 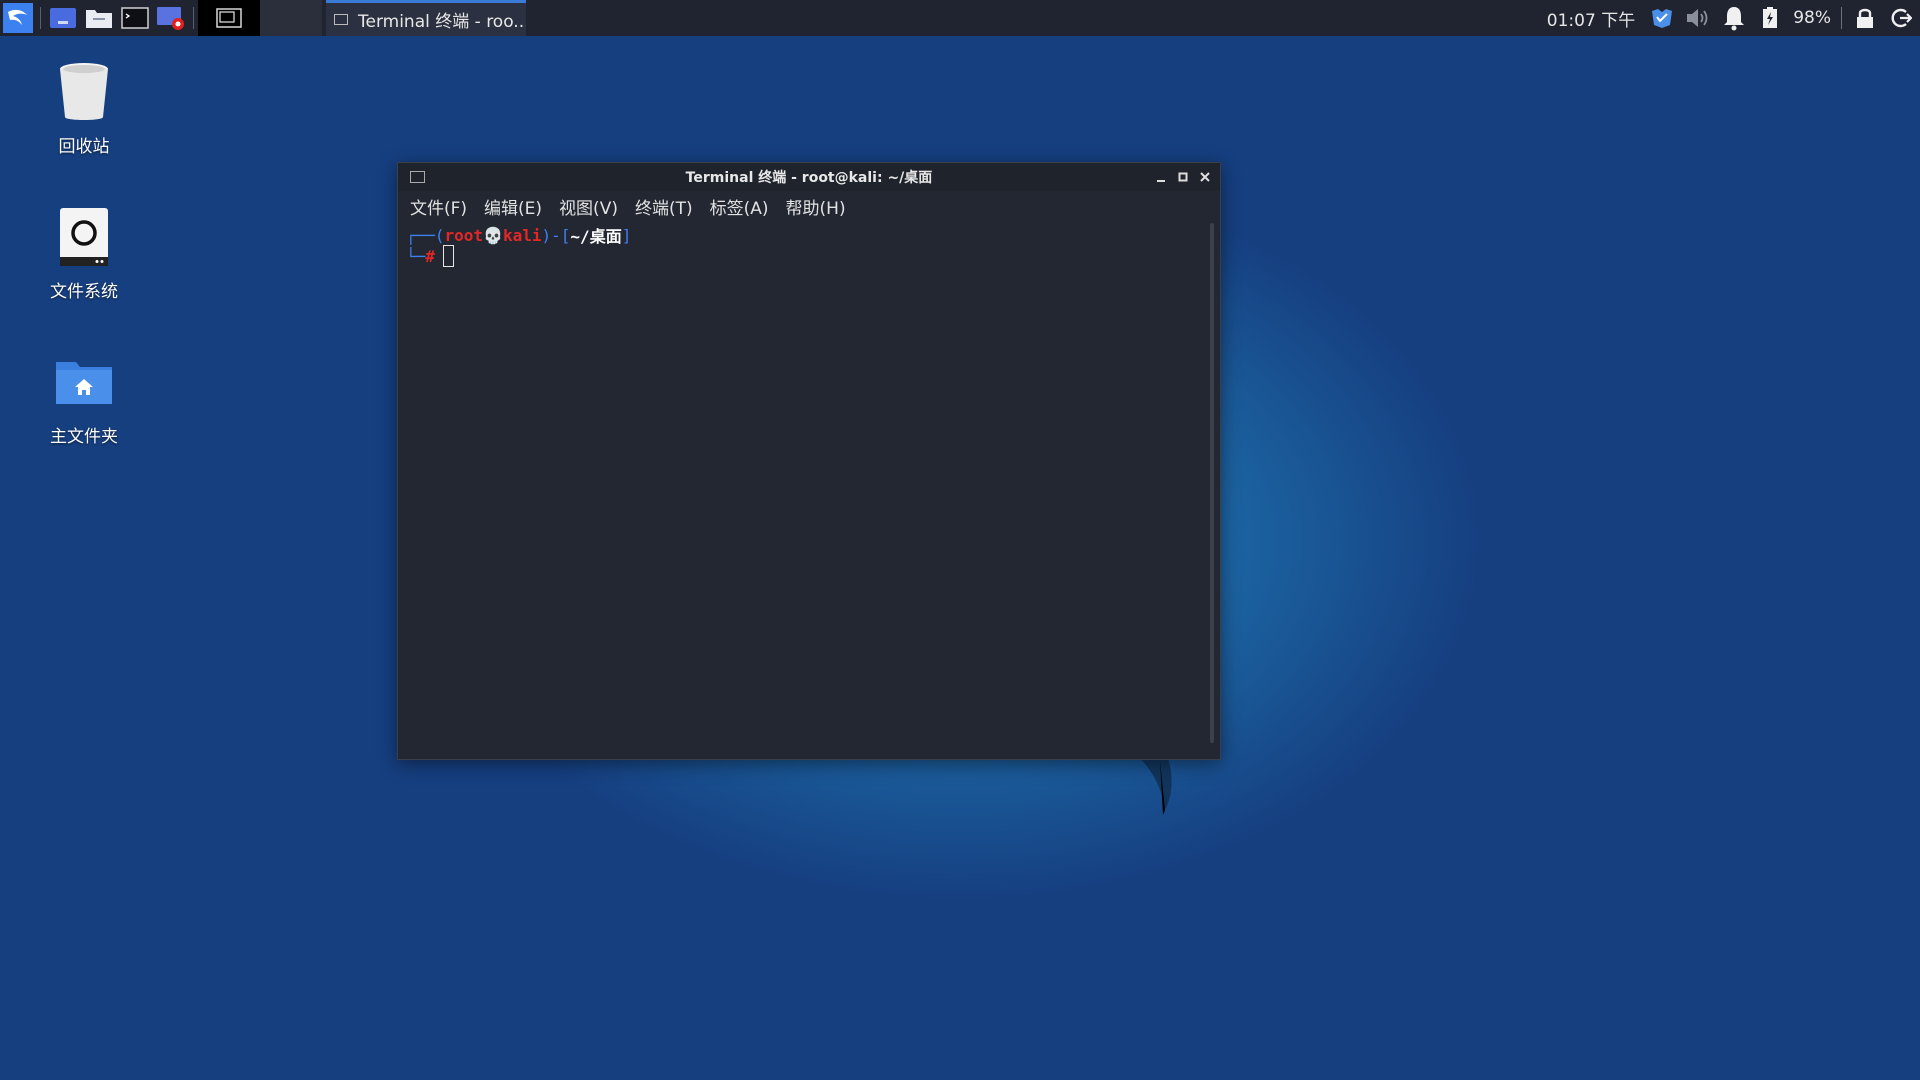 I want to click on network-icon, so click(x=1662, y=18).